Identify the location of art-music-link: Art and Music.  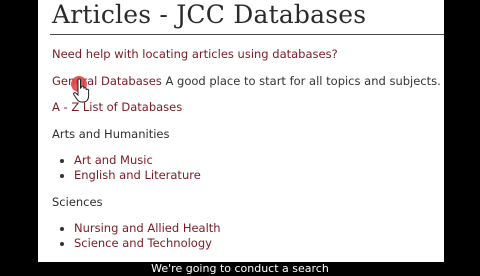
(113, 160).